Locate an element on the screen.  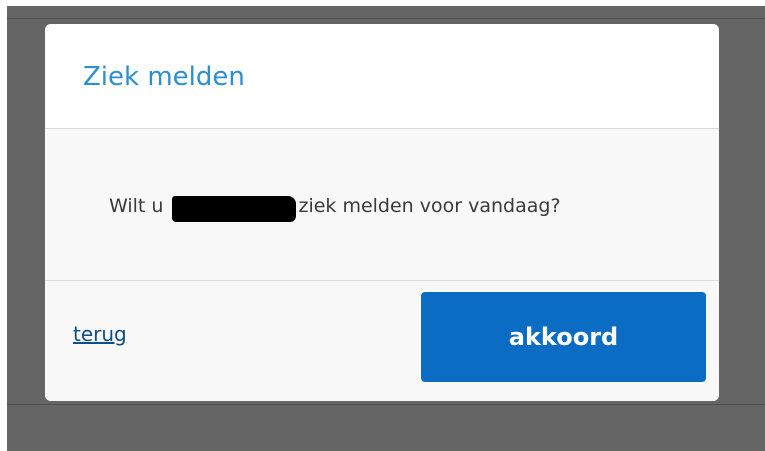
agree-button: akkoord is located at coordinates (563, 337).